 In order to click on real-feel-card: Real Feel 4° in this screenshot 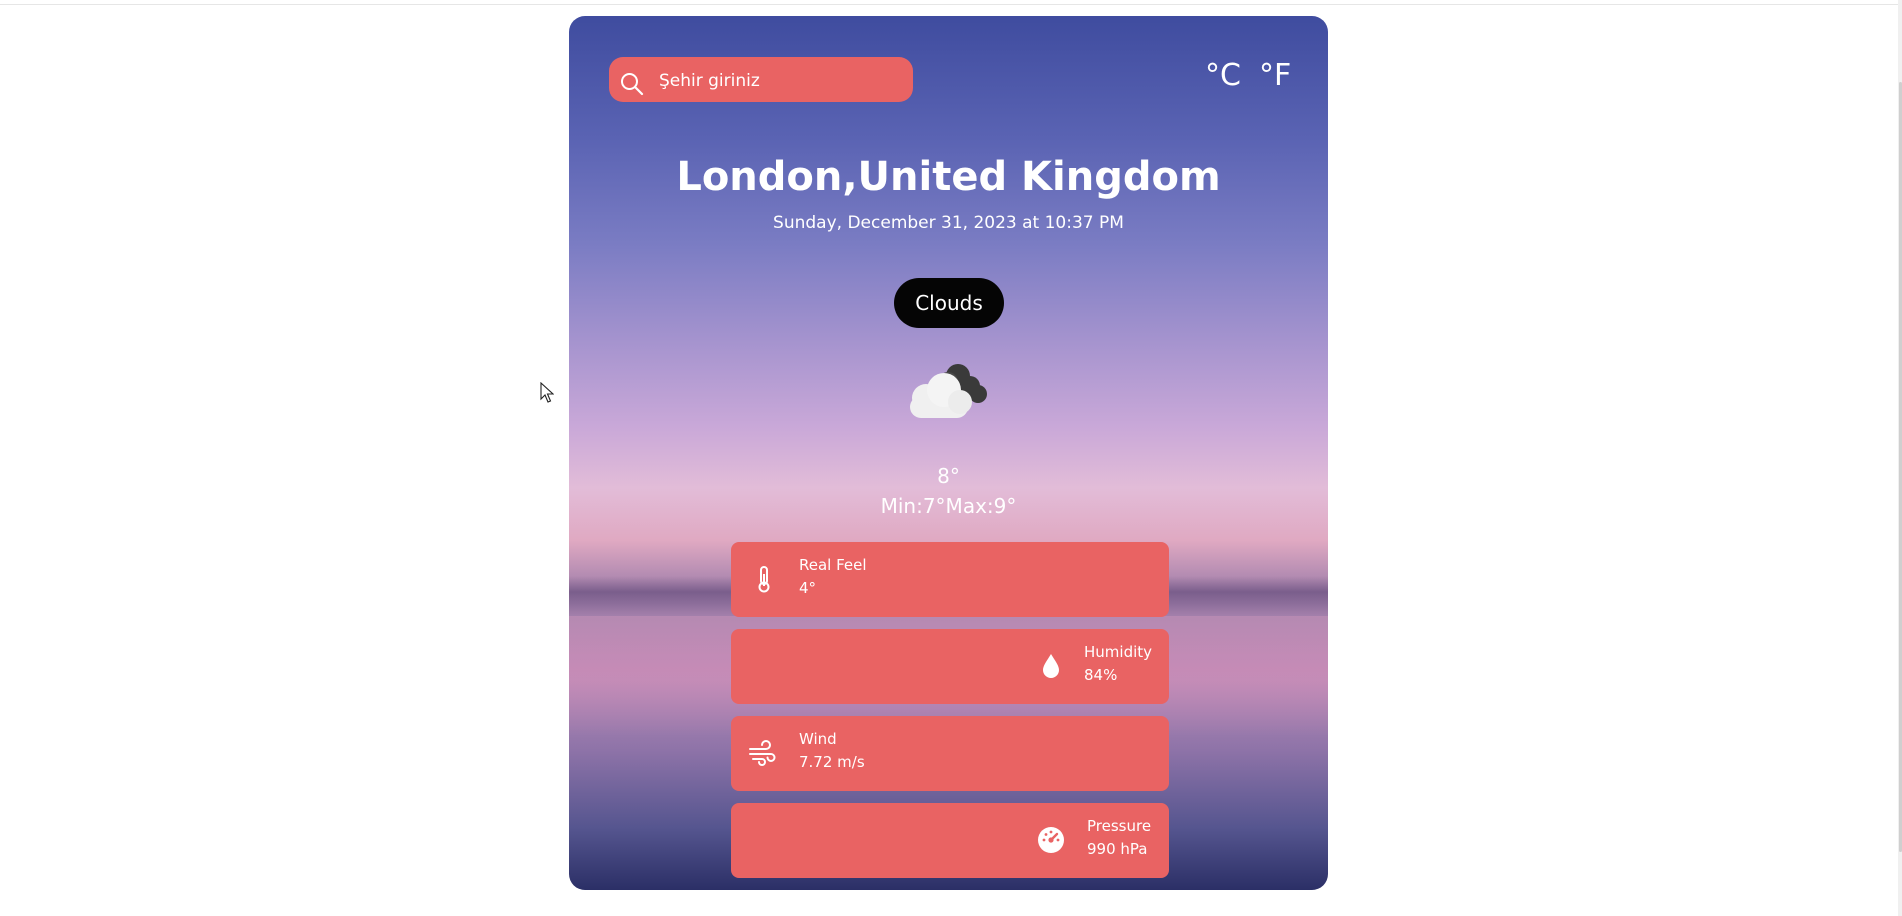, I will do `click(950, 579)`.